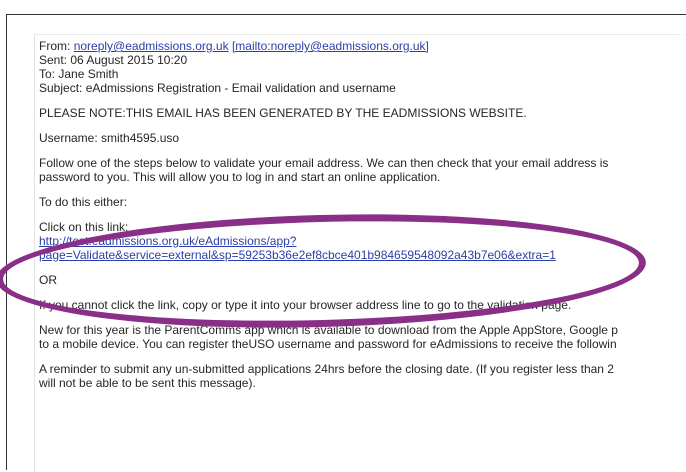 The width and height of the screenshot is (686, 472). What do you see at coordinates (84, 227) in the screenshot?
I see `email-click-label: Click on this link:` at bounding box center [84, 227].